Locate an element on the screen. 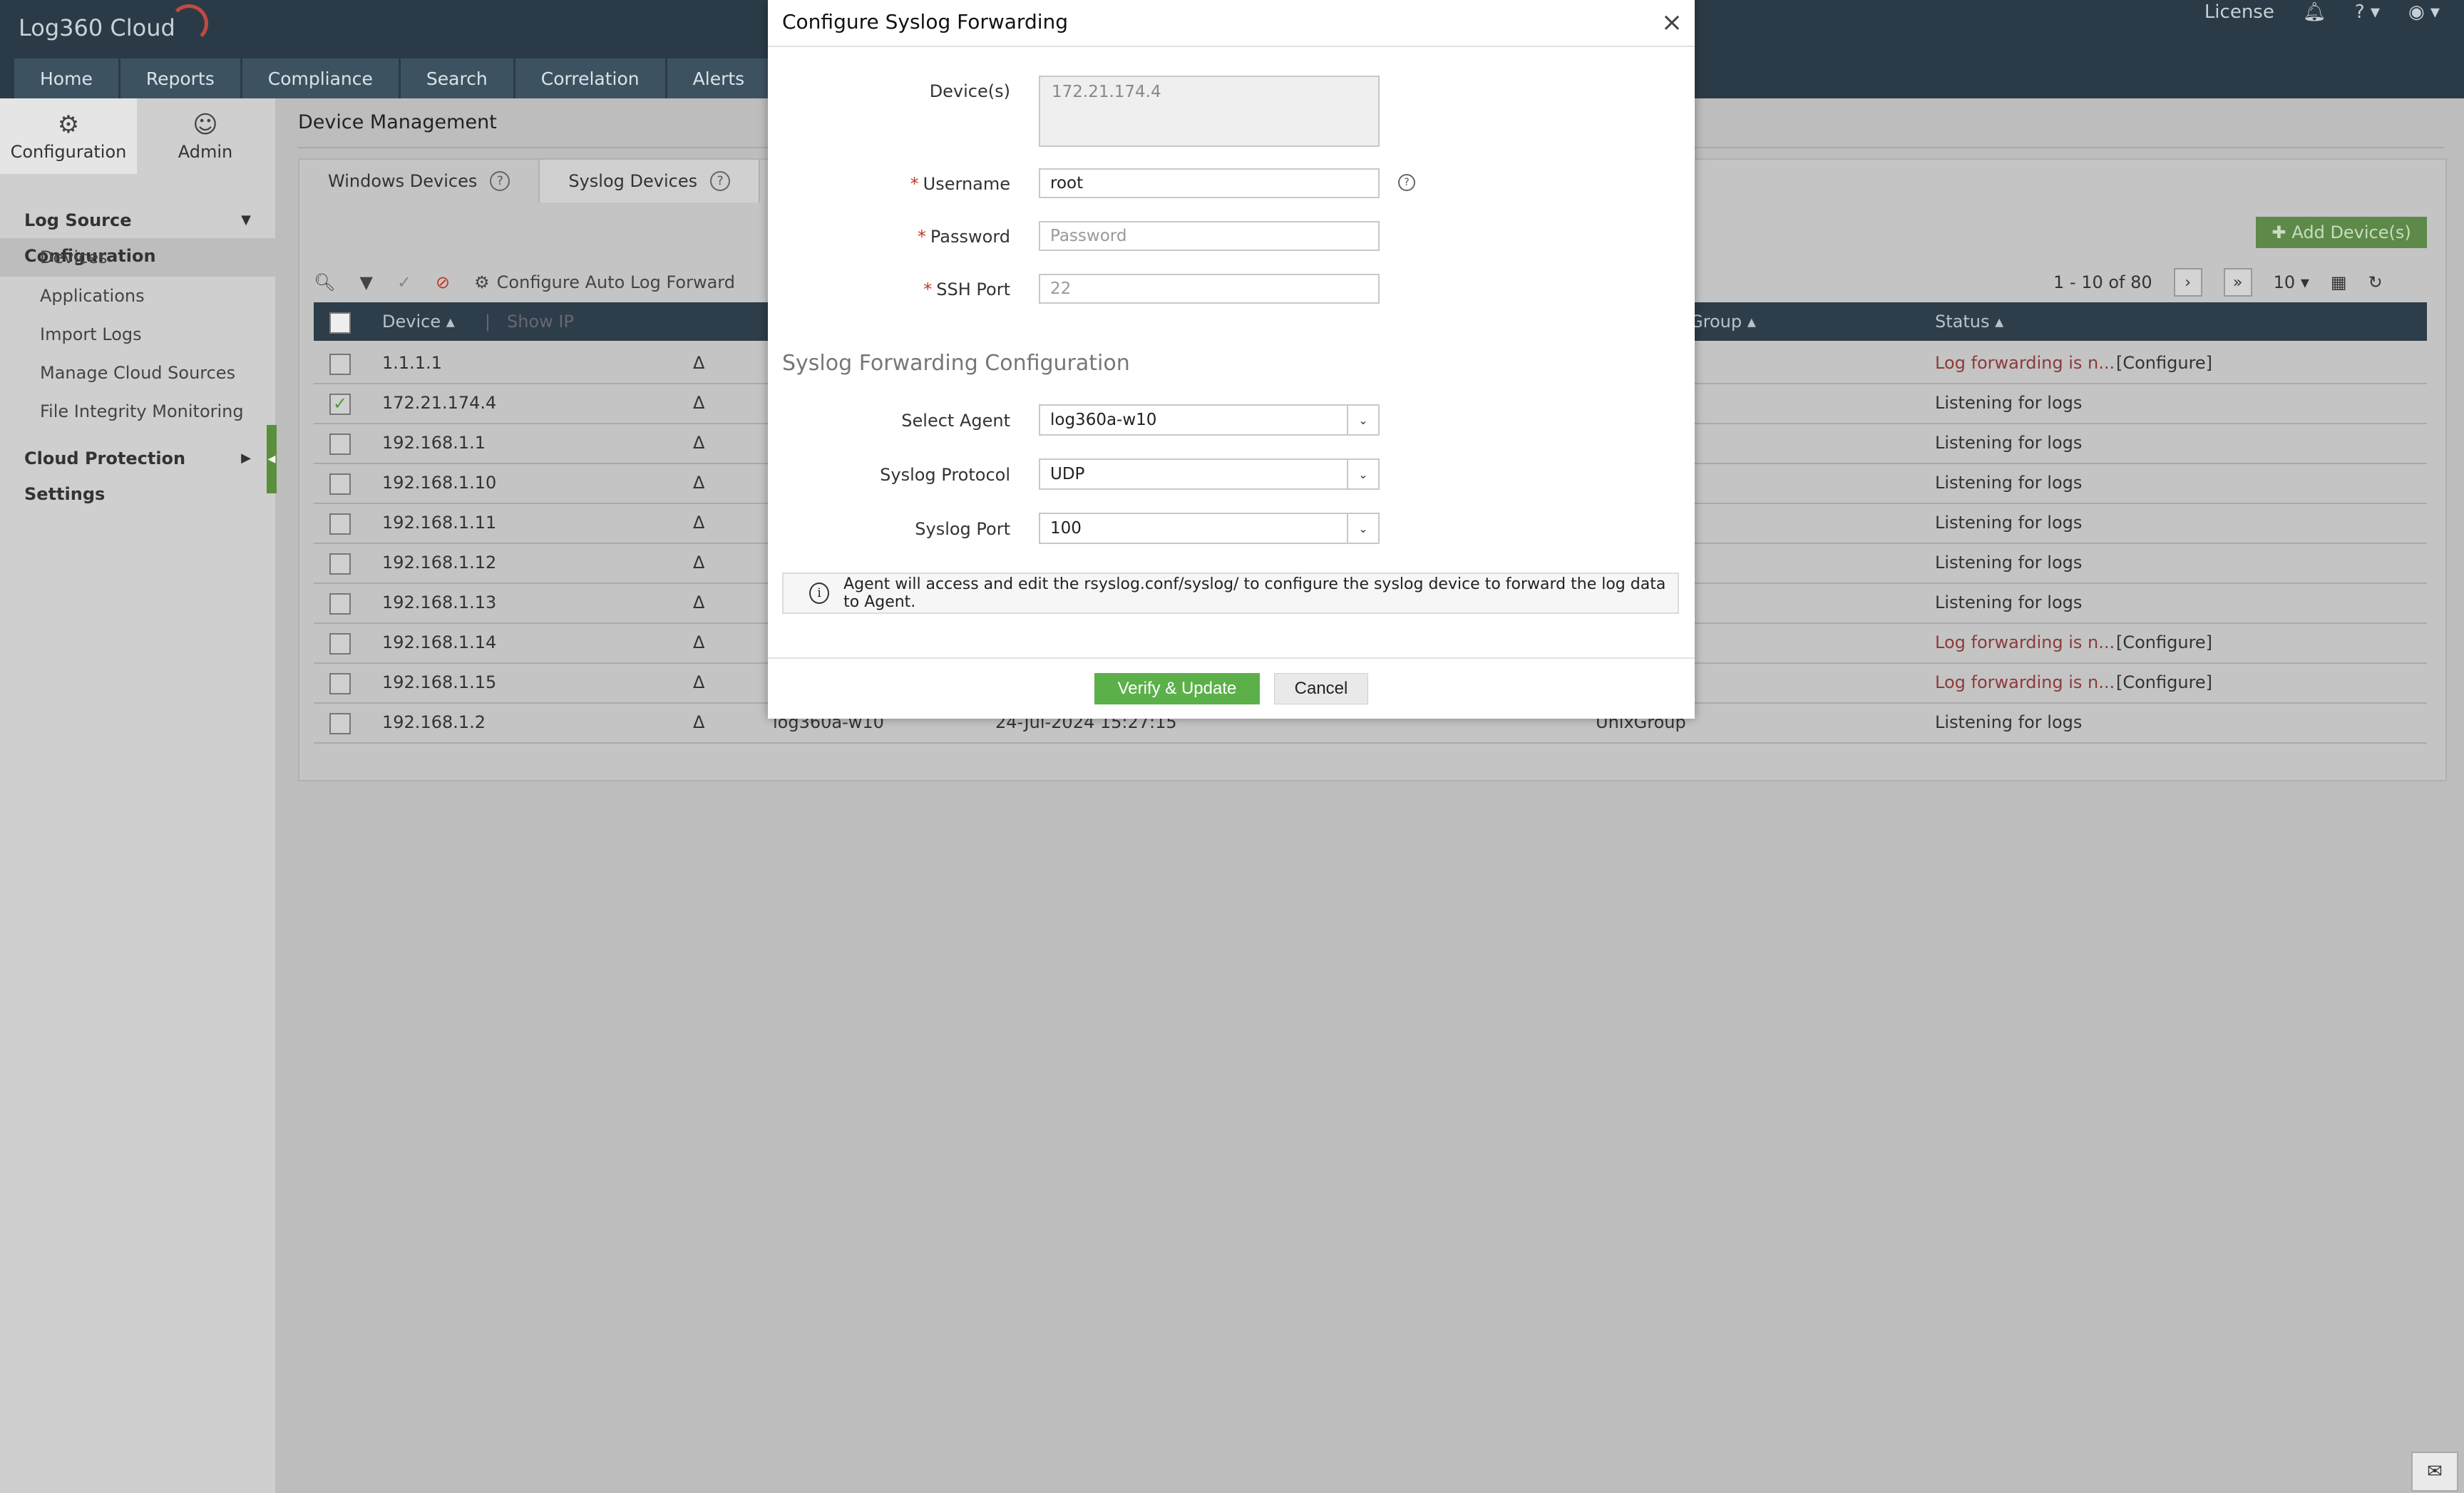 This screenshot has width=2464, height=1493. refresh-icon: ↻ is located at coordinates (2375, 282).